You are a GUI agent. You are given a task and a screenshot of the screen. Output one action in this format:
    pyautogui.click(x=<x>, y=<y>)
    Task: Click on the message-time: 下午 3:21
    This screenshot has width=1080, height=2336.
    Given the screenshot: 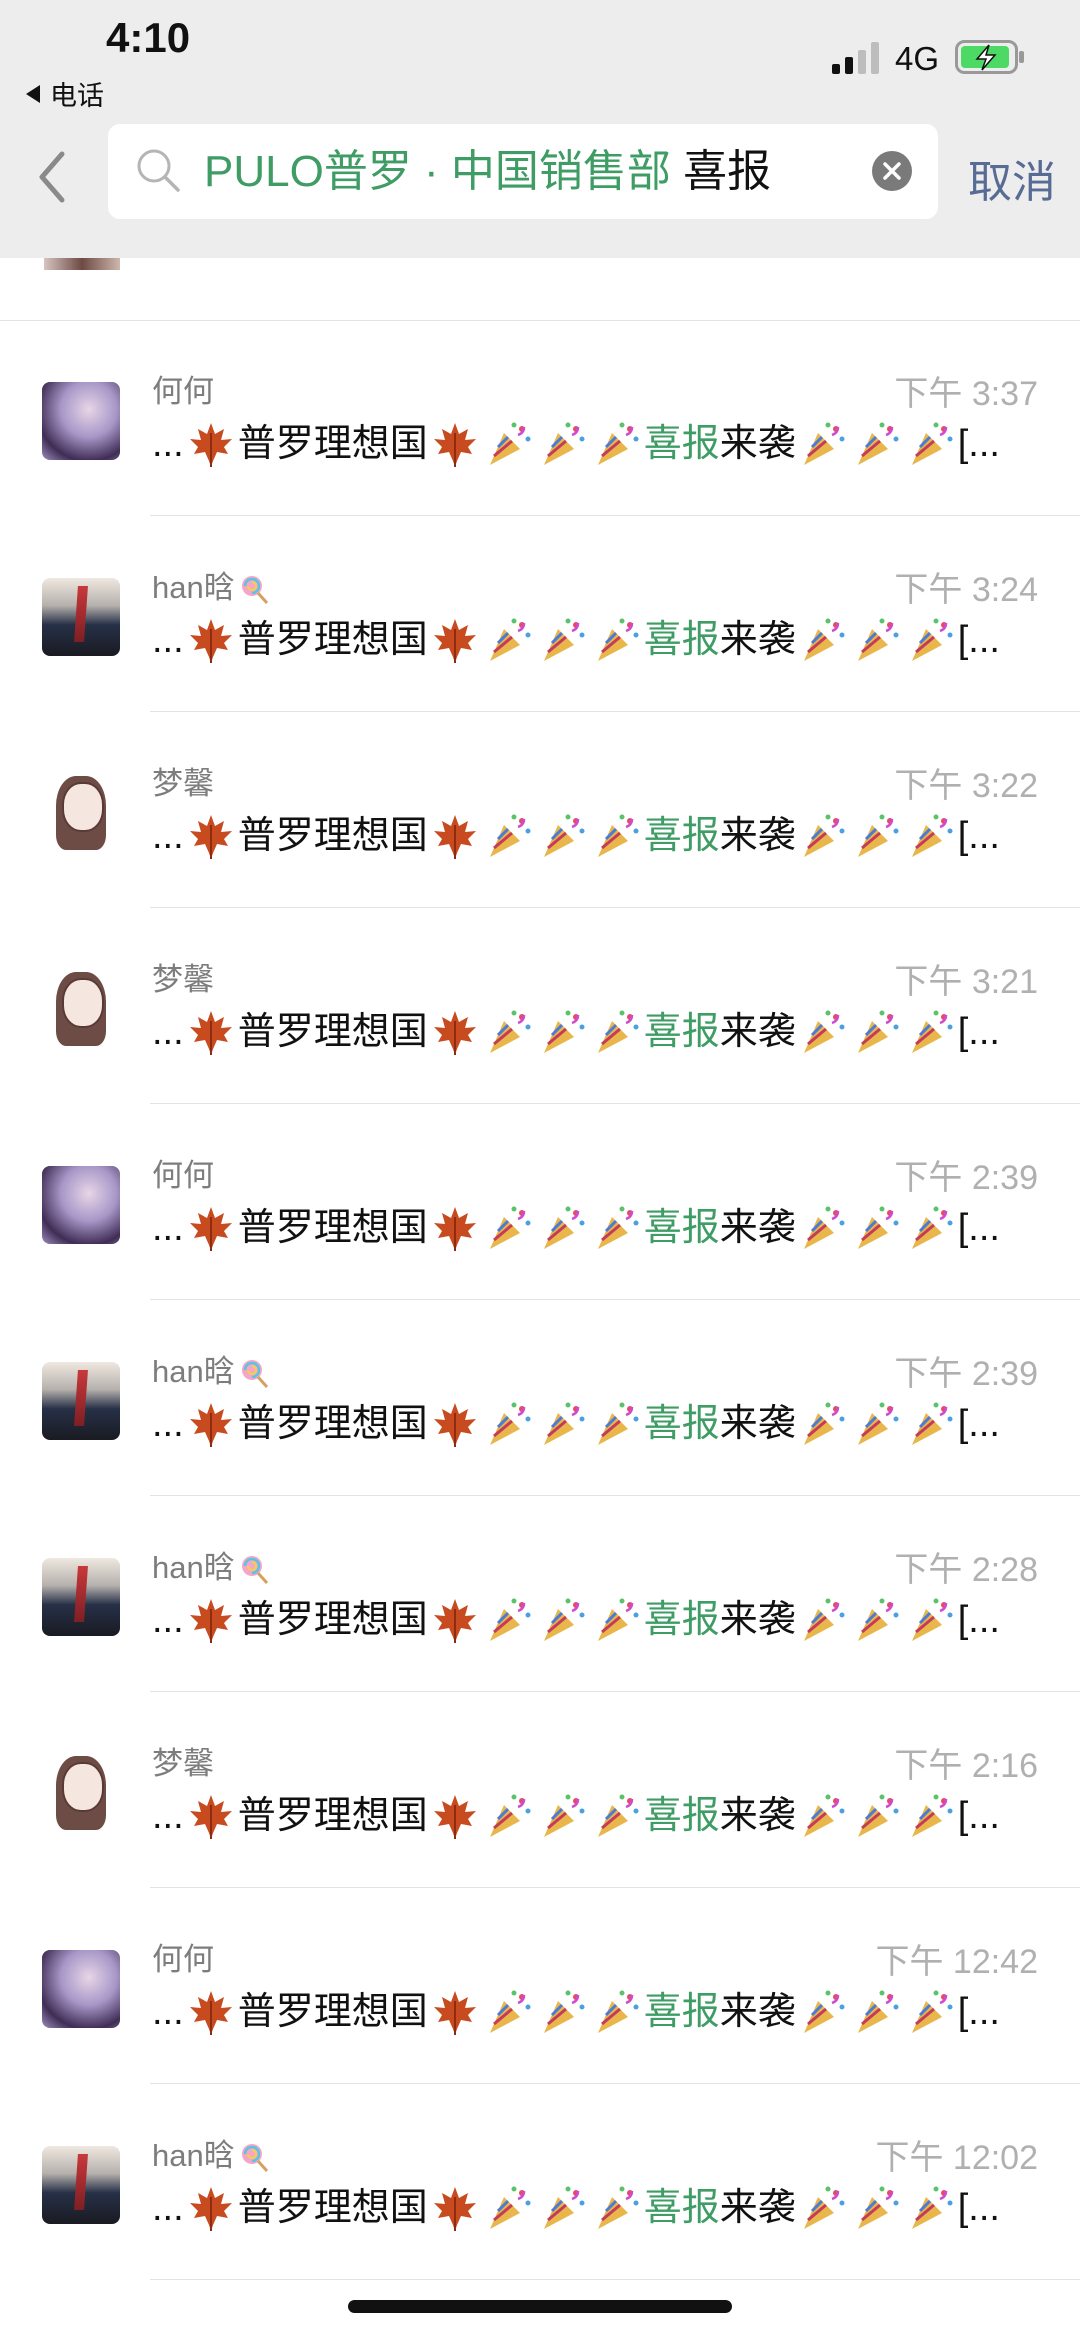 What is the action you would take?
    pyautogui.click(x=966, y=982)
    